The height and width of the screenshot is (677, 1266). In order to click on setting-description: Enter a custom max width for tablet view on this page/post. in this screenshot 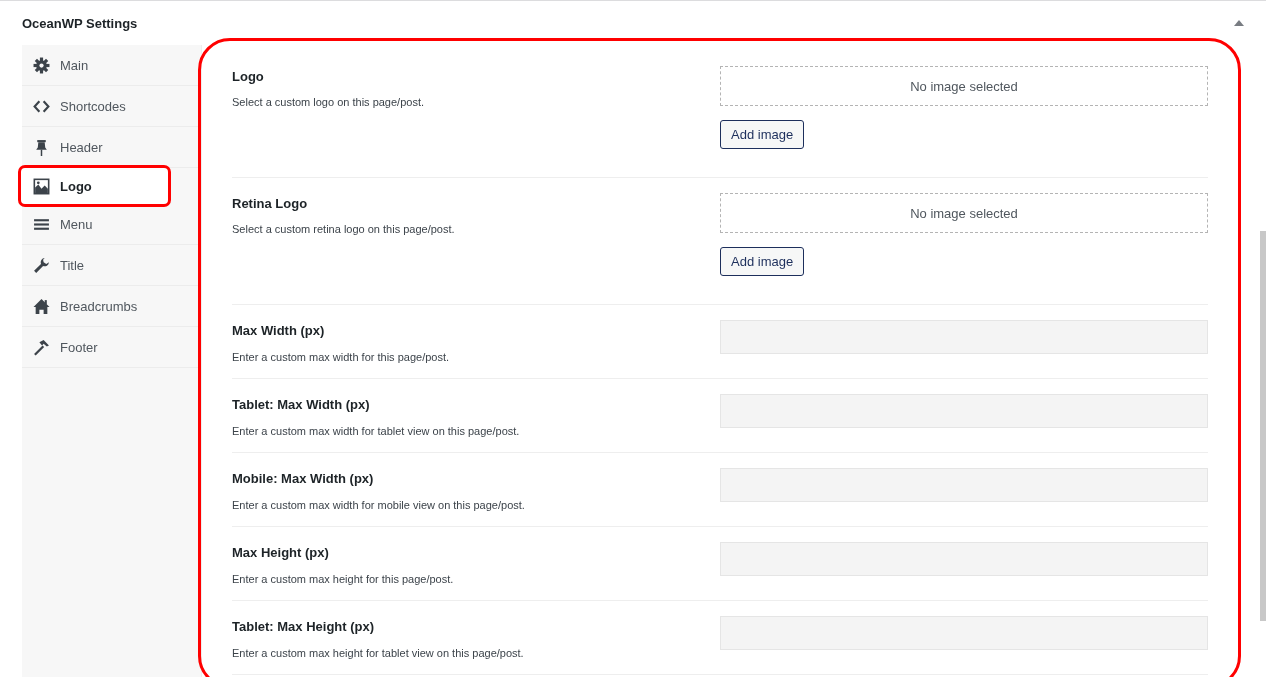, I will do `click(376, 431)`.